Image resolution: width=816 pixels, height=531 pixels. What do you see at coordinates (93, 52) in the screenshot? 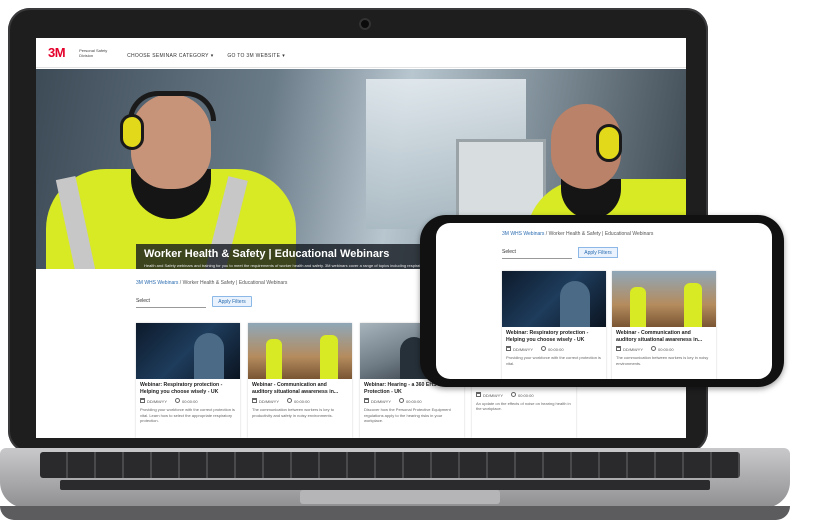
I see `brand-logo-subtitle: Personal Safety Division` at bounding box center [93, 52].